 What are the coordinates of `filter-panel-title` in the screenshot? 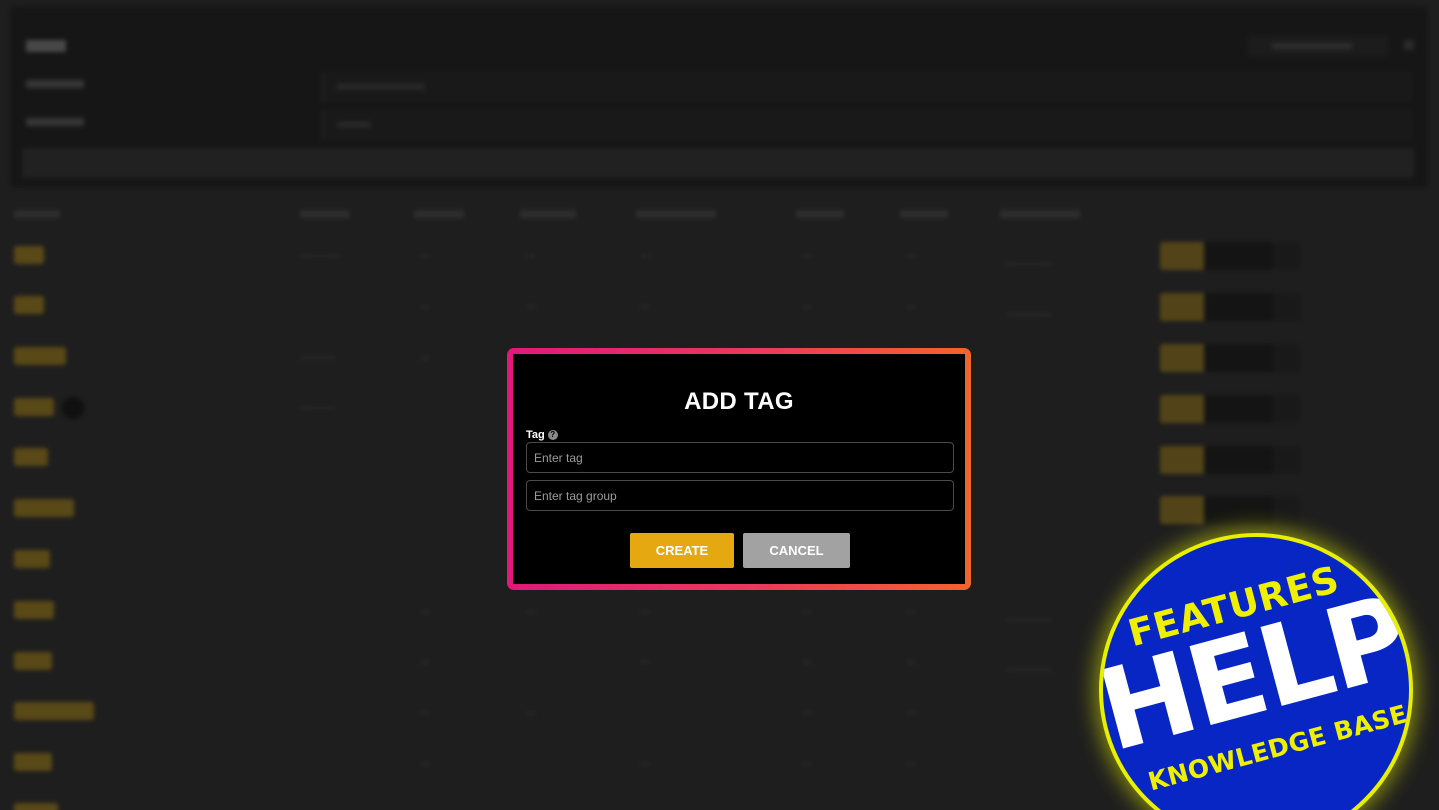 It's located at (46, 46).